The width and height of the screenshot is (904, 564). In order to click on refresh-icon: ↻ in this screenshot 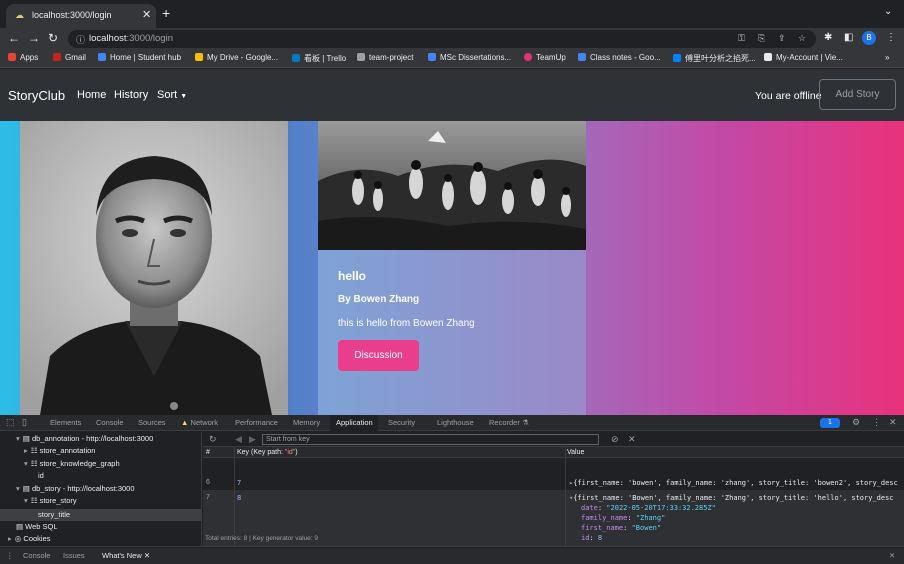, I will do `click(213, 439)`.